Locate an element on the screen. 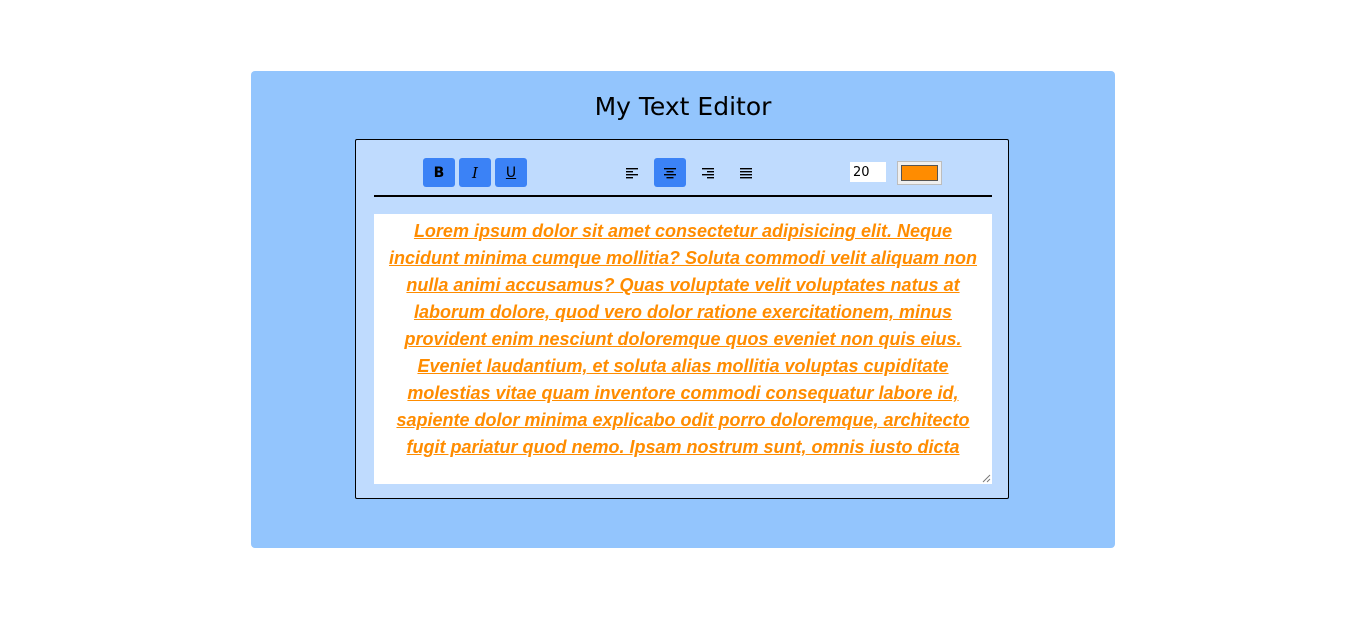 Image resolution: width=1366 pixels, height=619 pixels. underline-button: U is located at coordinates (511, 172).